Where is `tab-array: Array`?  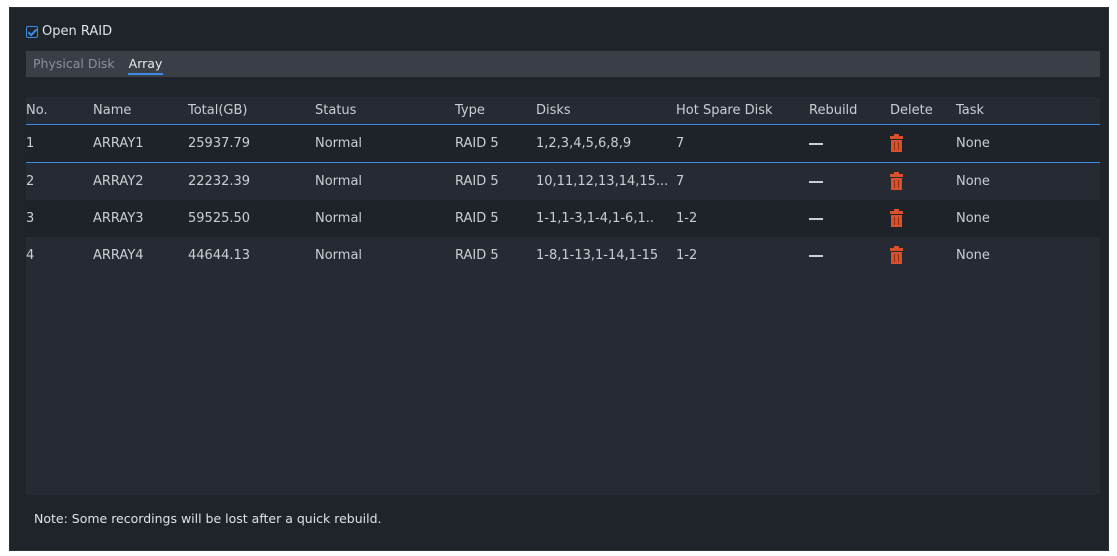 tab-array: Array is located at coordinates (146, 64).